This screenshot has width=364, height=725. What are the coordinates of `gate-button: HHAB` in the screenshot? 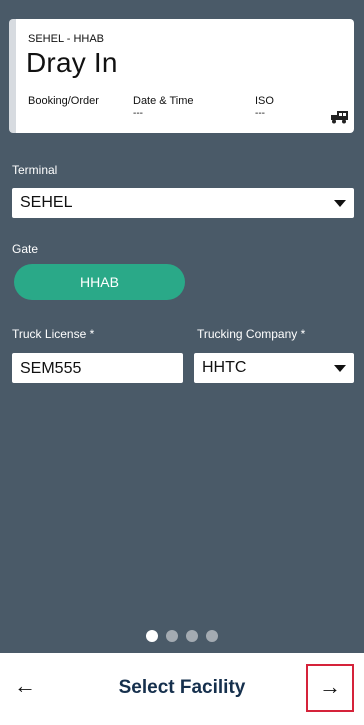 It's located at (99, 282).